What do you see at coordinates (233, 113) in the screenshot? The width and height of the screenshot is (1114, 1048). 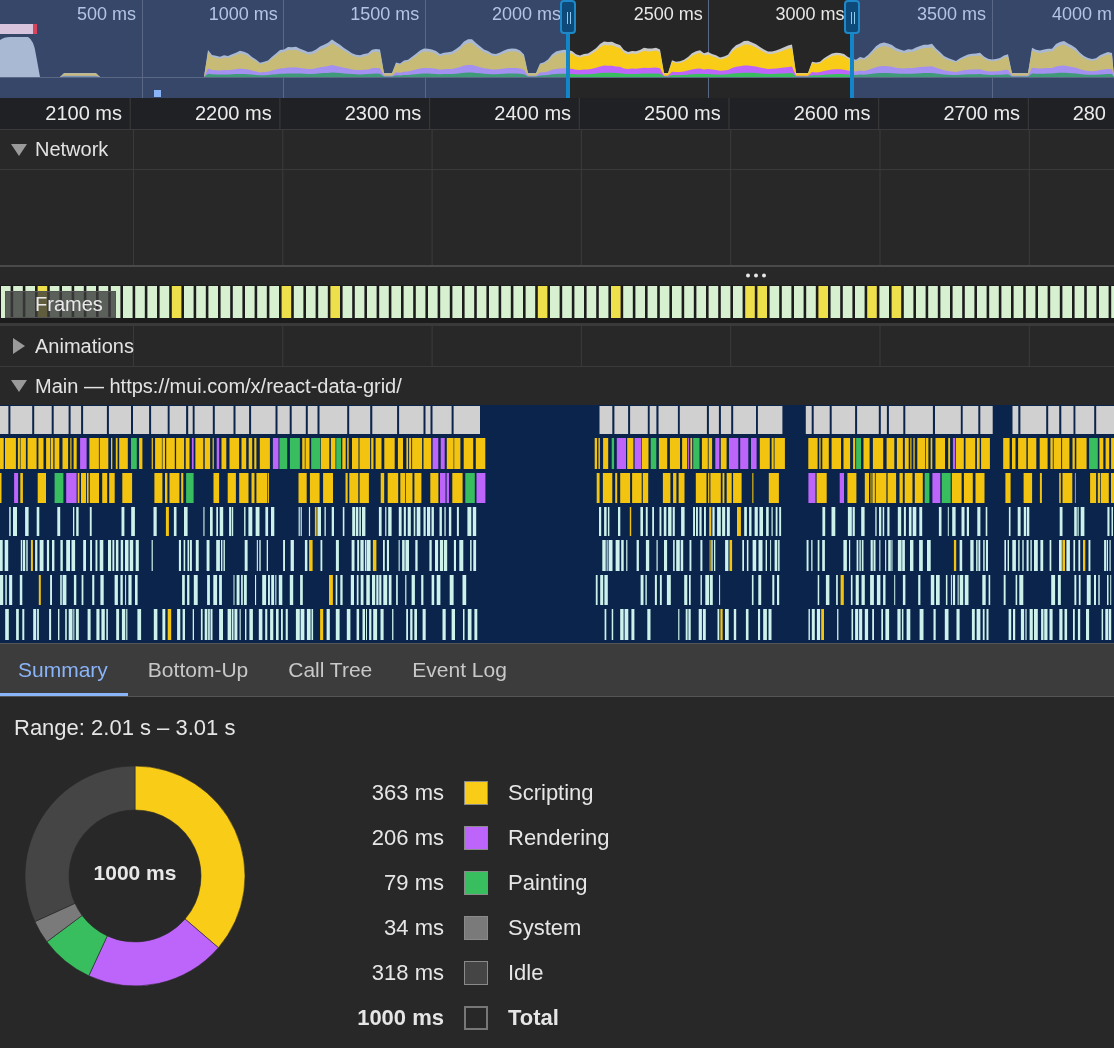 I see `time-tick-label: 2200 ms` at bounding box center [233, 113].